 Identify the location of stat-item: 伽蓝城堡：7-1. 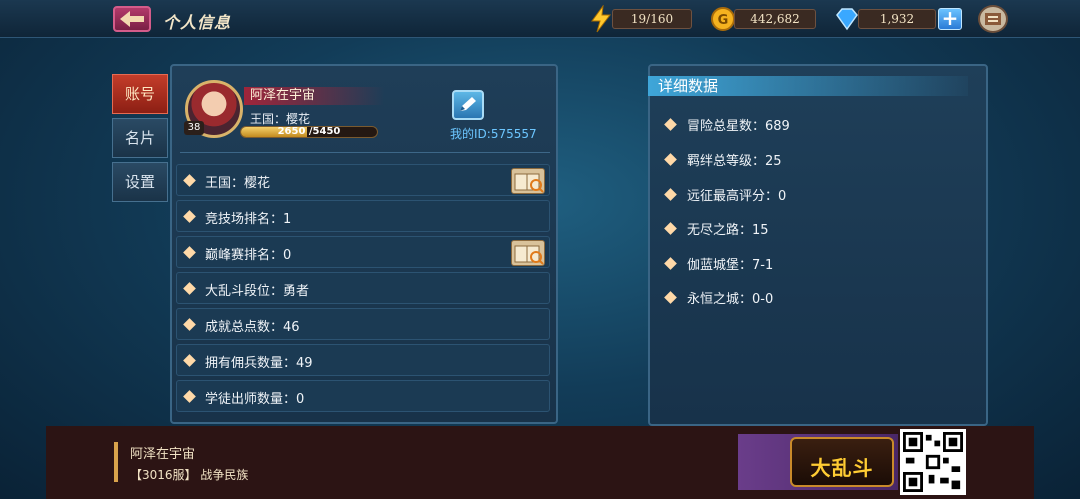
(719, 263).